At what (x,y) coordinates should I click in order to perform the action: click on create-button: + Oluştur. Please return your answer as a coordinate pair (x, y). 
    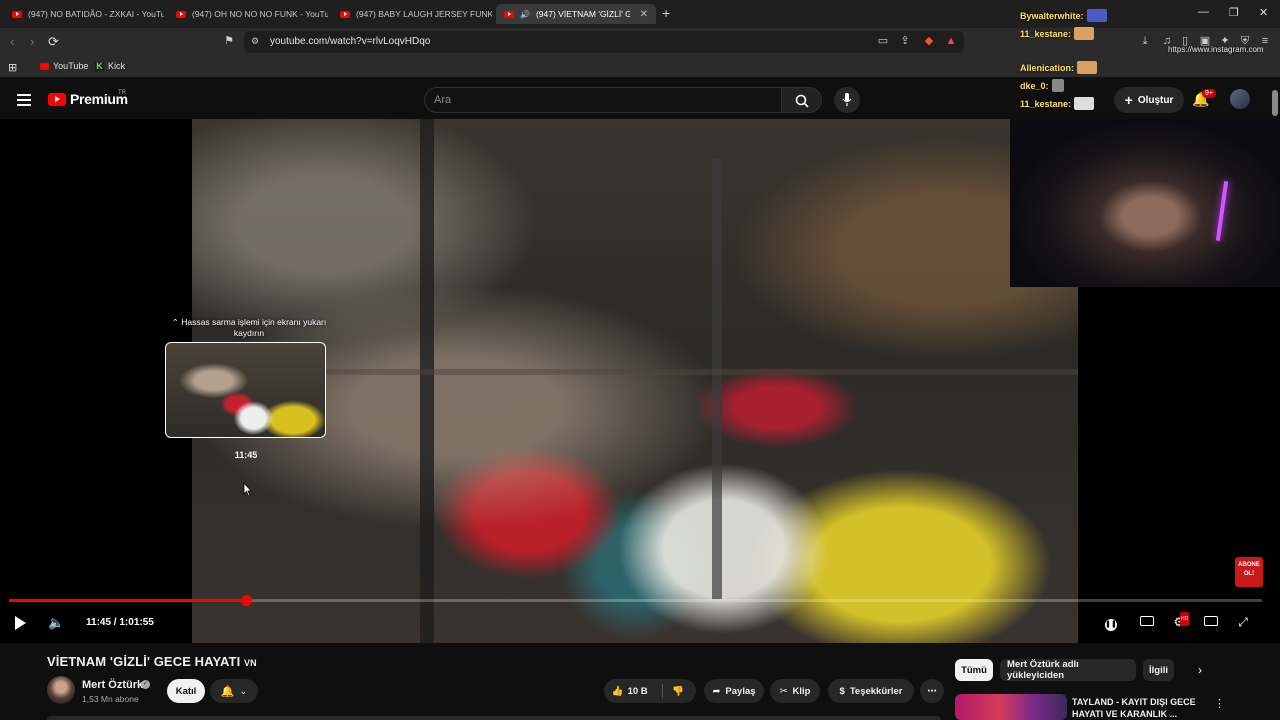
    Looking at the image, I should click on (1149, 100).